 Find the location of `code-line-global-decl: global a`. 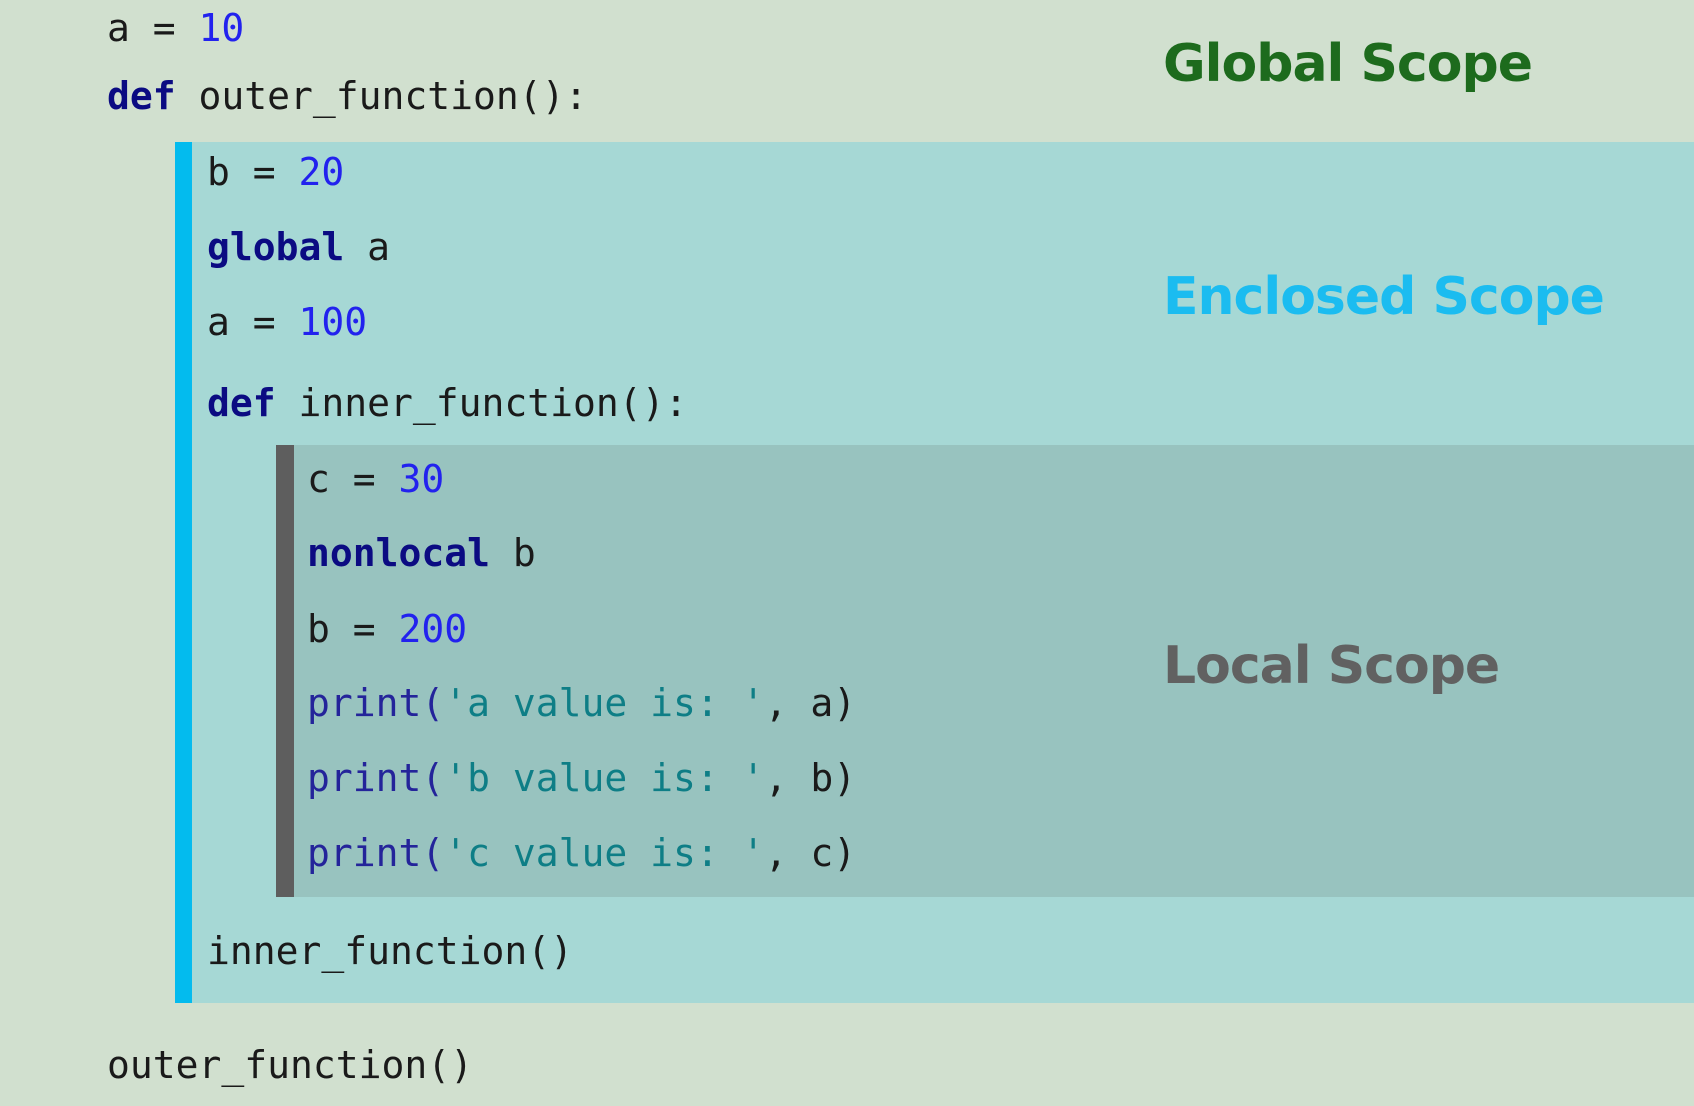

code-line-global-decl: global a is located at coordinates (298, 247).